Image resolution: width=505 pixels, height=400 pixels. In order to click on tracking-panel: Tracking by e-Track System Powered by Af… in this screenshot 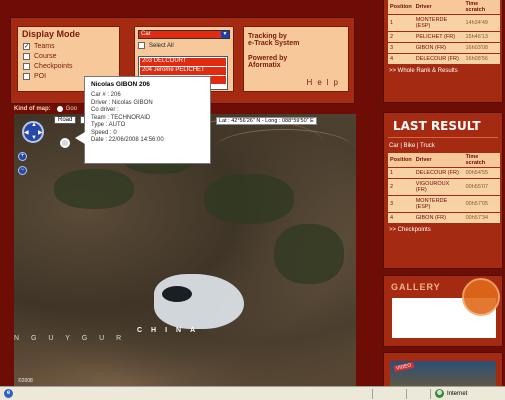, I will do `click(296, 59)`.